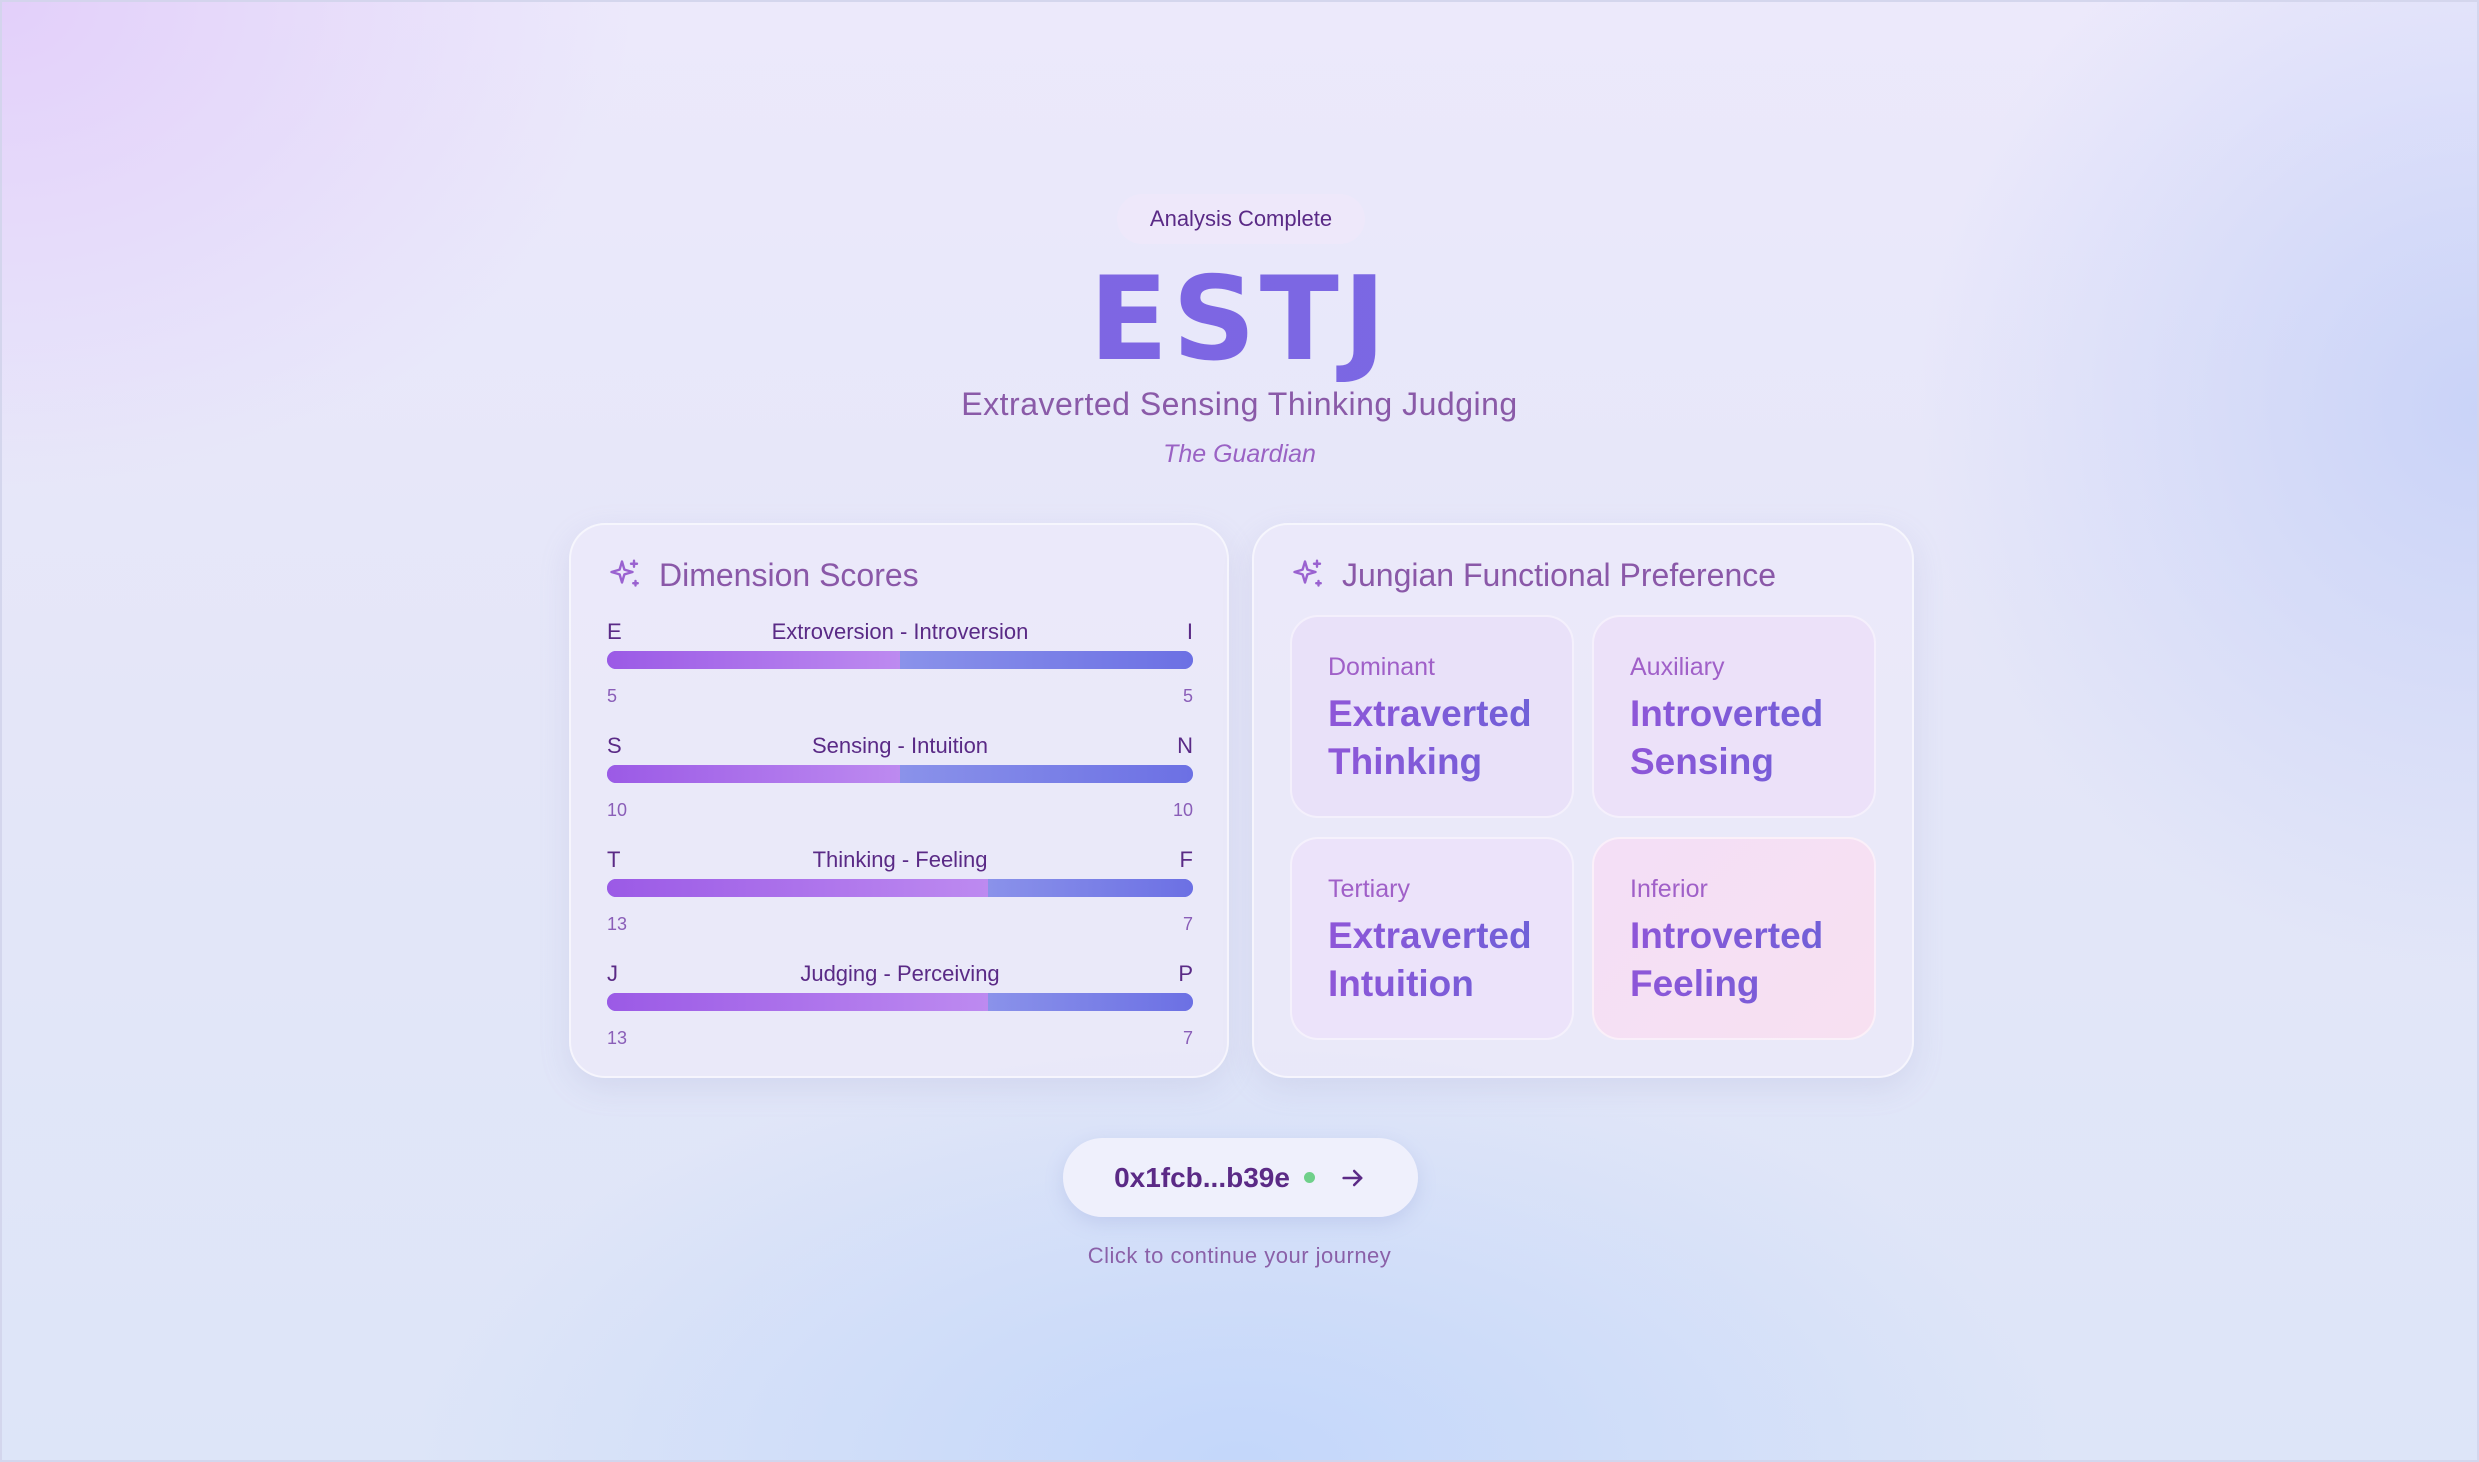  I want to click on dimension-scores-header: Dimension Scores, so click(763, 575).